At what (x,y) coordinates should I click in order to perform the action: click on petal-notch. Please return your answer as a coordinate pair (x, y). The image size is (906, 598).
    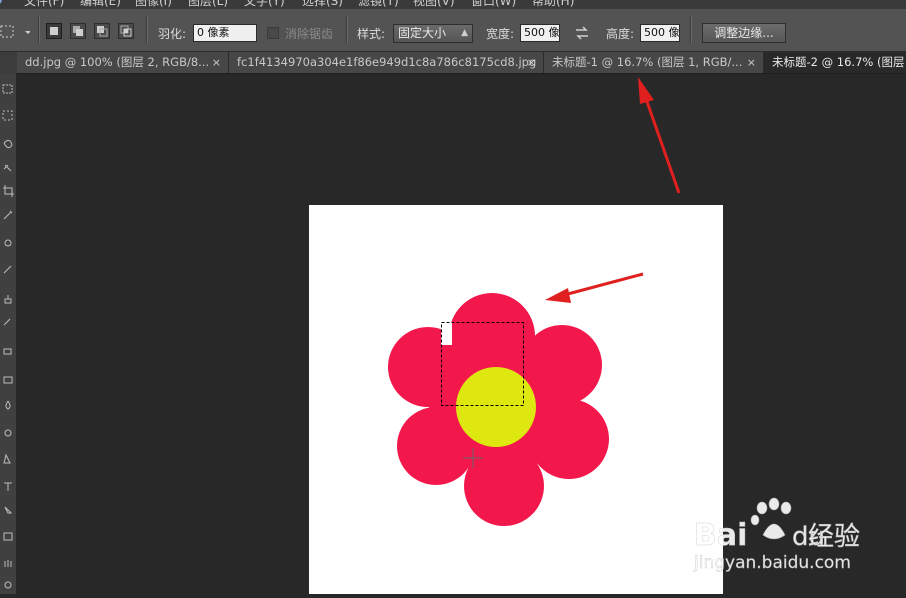
    Looking at the image, I should click on (446, 333).